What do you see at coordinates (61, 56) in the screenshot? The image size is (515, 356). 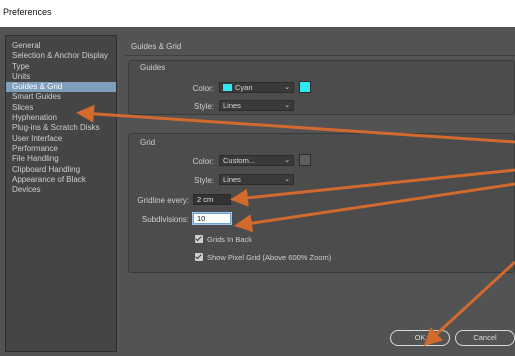 I see `sidebar-item-selection-anchor-display: Selection & Anchor Display` at bounding box center [61, 56].